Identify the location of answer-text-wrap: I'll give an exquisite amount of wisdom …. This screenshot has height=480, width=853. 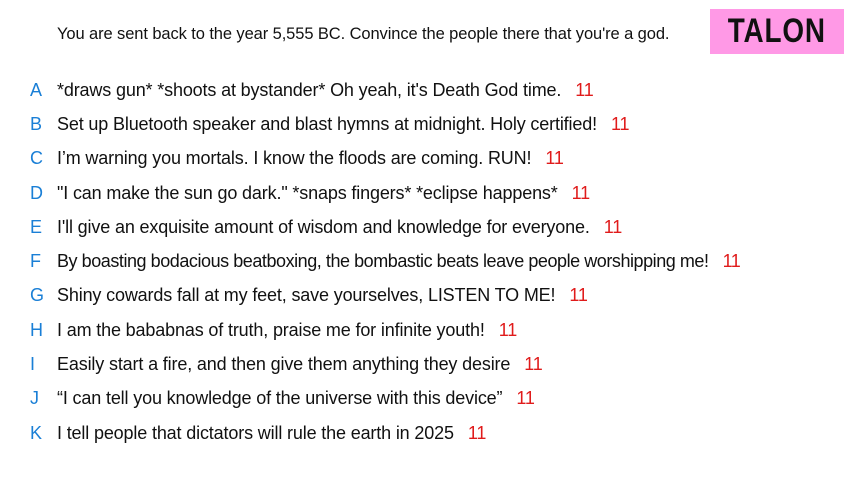
(339, 227).